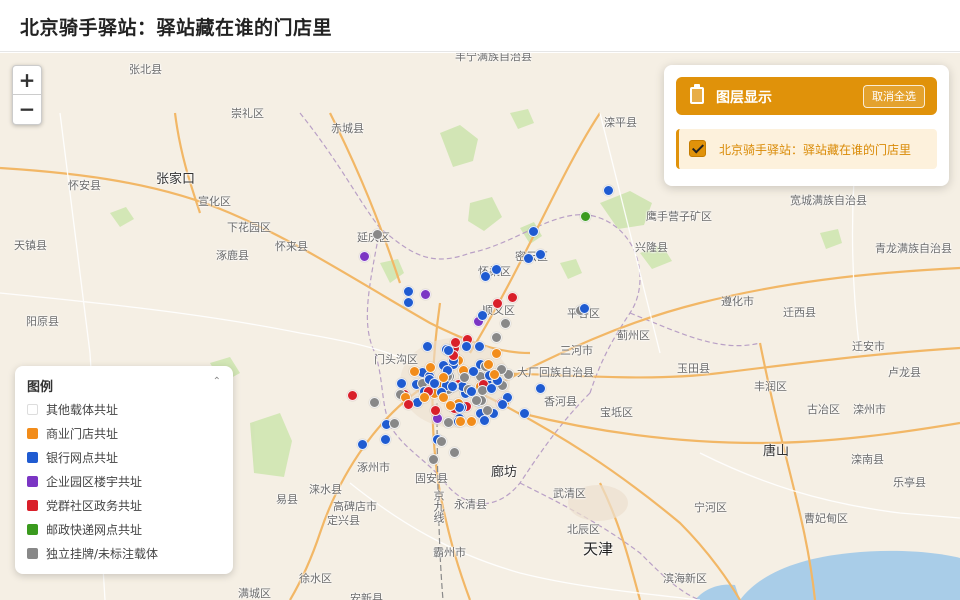  Describe the element at coordinates (232, 255) in the screenshot. I see `map-label: 涿鹿县` at that location.